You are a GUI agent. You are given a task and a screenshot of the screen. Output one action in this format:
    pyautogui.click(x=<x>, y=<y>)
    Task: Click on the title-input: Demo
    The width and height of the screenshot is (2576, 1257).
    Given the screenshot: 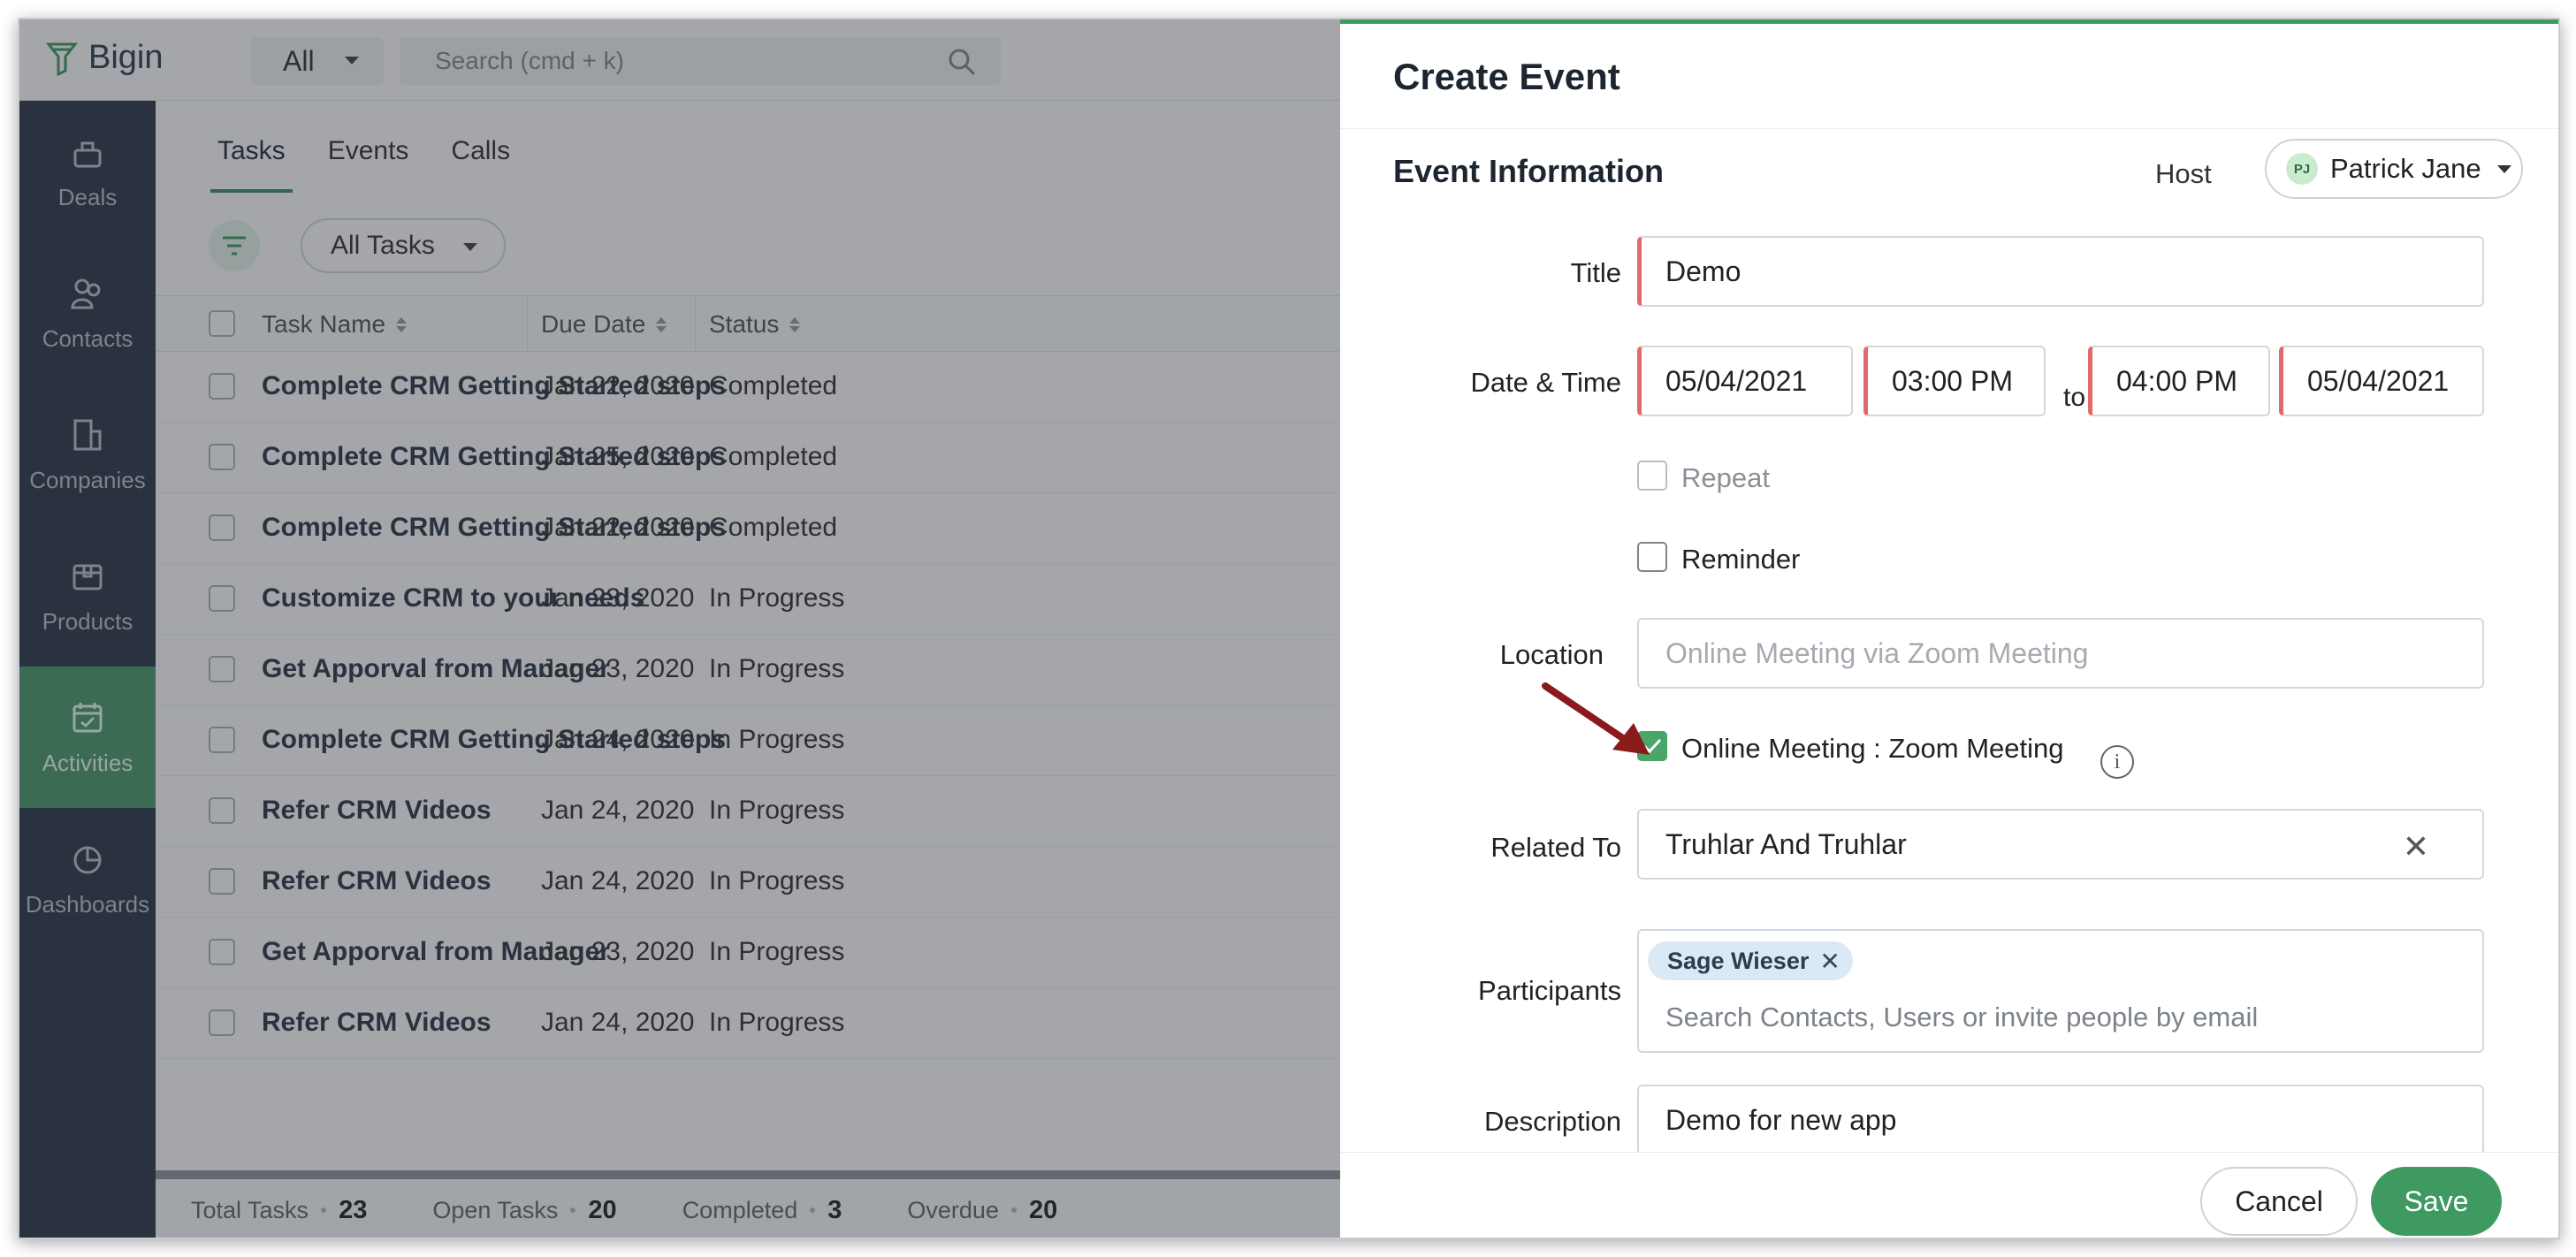 What is the action you would take?
    pyautogui.click(x=2060, y=271)
    